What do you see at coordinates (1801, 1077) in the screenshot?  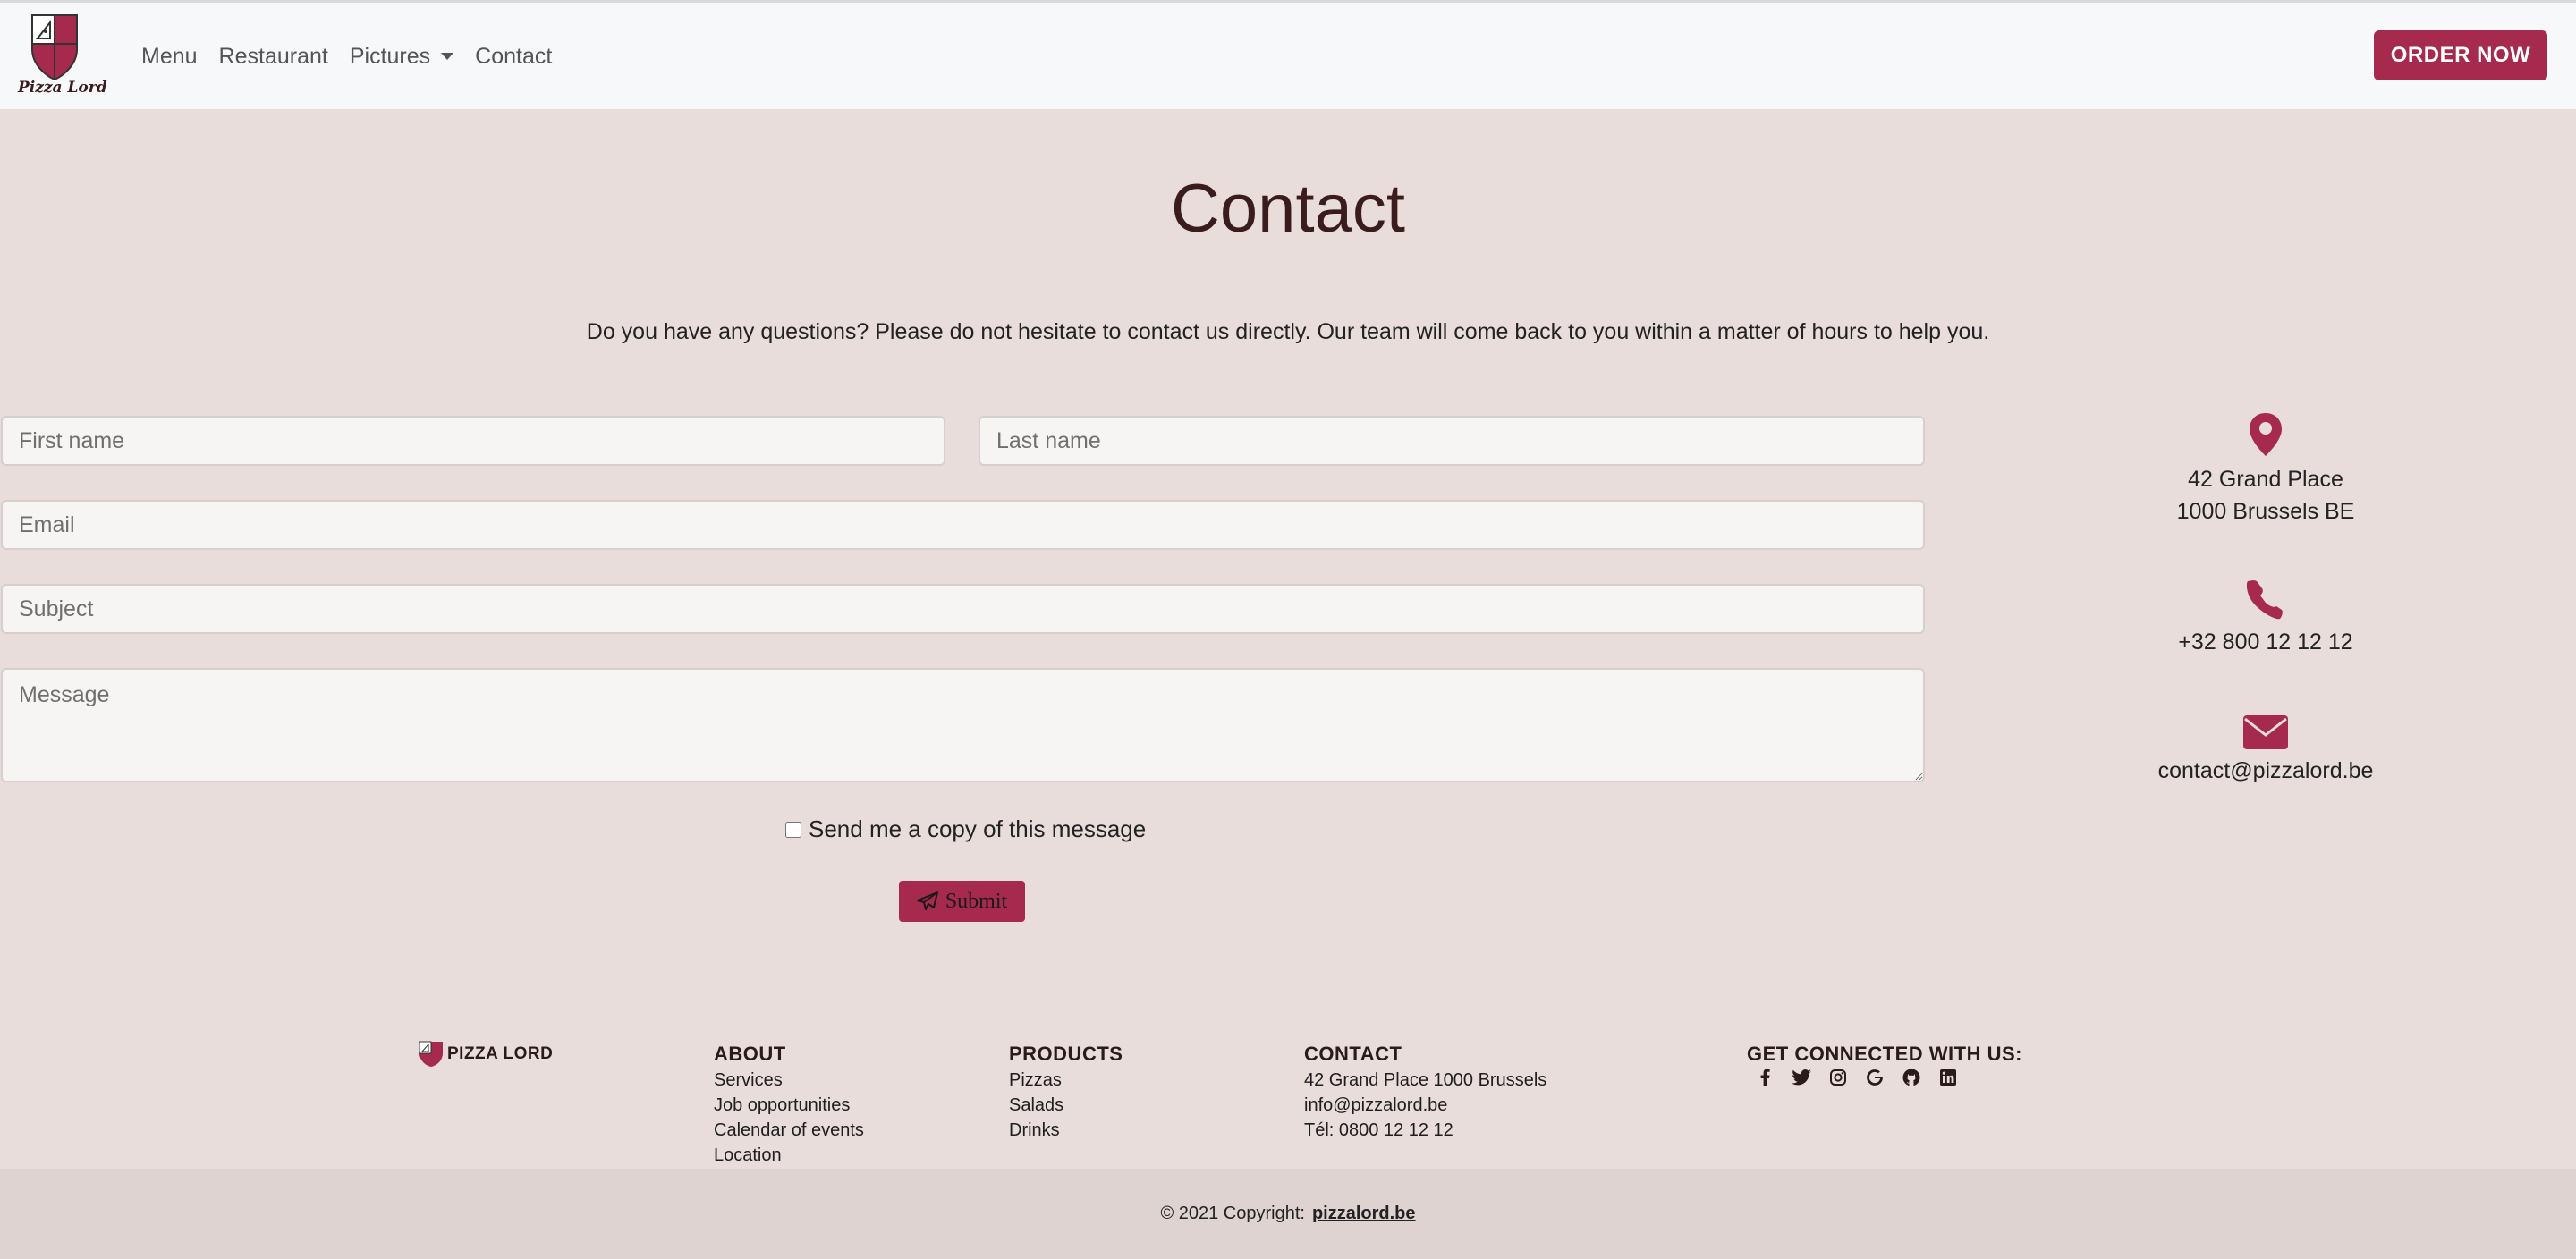 I see `twitter-icon` at bounding box center [1801, 1077].